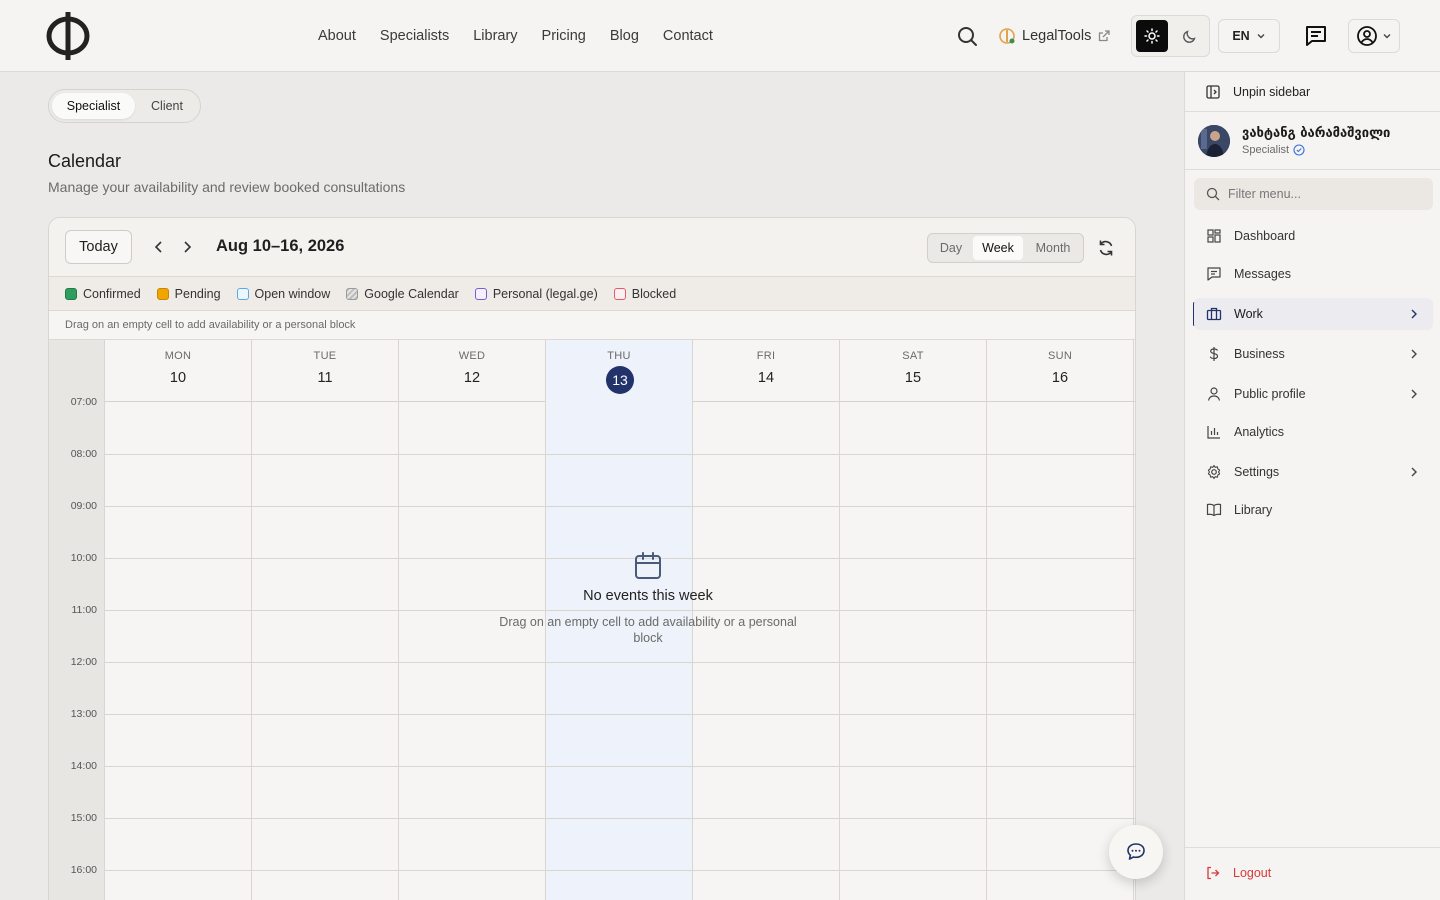 The width and height of the screenshot is (1440, 900). Describe the element at coordinates (951, 248) in the screenshot. I see `view-day-tab: Day` at that location.